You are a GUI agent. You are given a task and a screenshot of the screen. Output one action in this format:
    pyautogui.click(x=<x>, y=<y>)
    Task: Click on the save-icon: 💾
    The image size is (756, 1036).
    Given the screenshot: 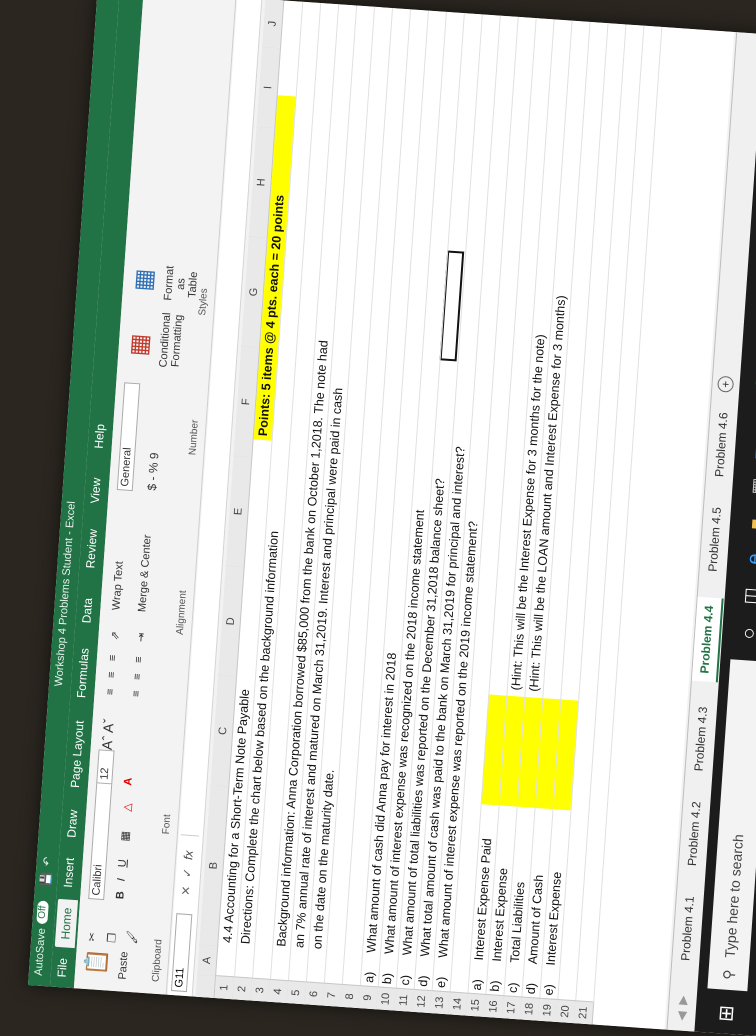 What is the action you would take?
    pyautogui.click(x=46, y=879)
    